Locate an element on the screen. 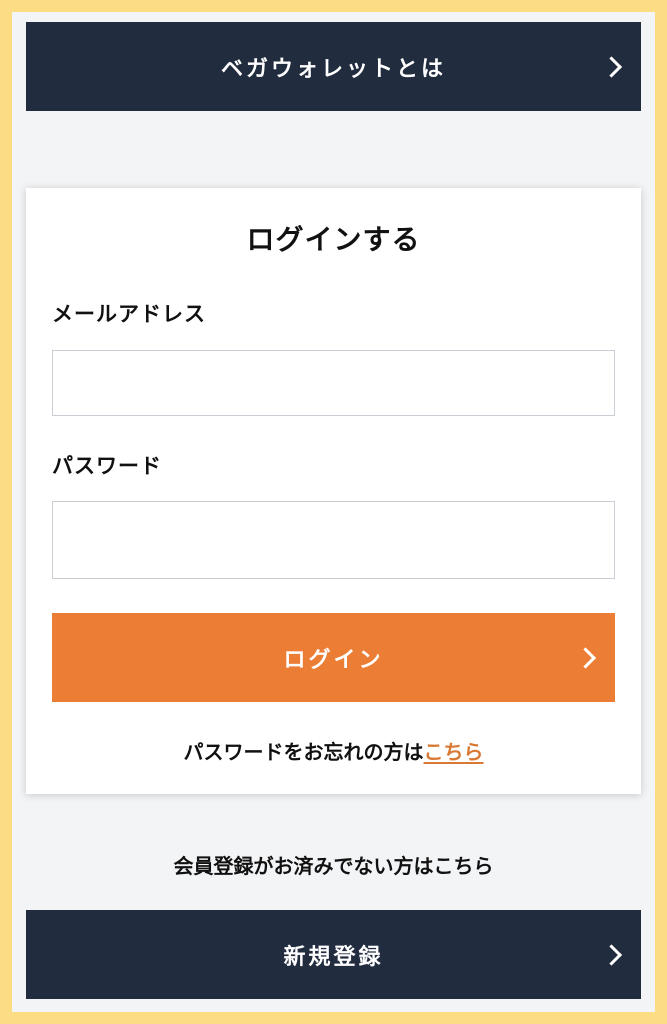  login-title: ログインする is located at coordinates (333, 239).